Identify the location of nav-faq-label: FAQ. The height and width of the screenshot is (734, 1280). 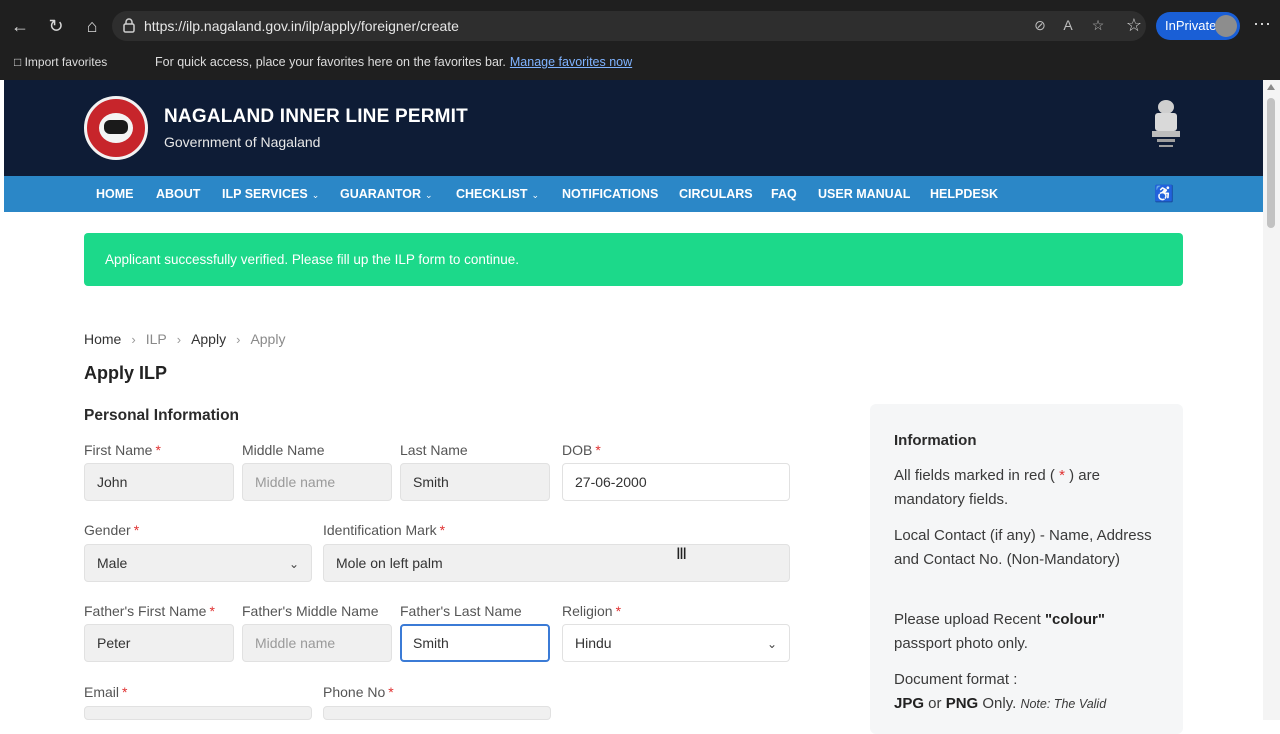
(784, 194).